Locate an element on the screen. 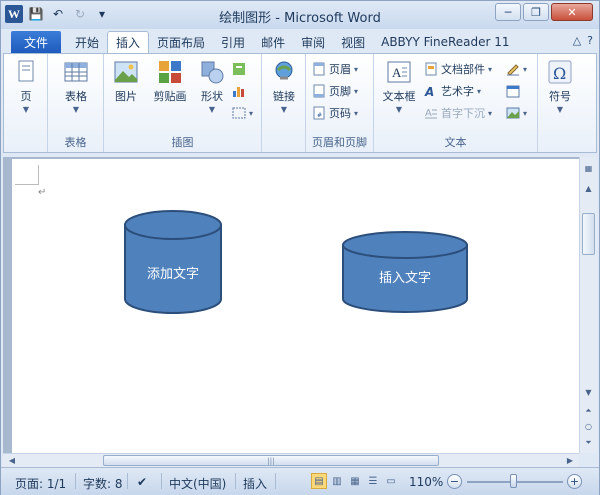  quickparts-button: 文档部件 ▾ is located at coordinates (458, 69).